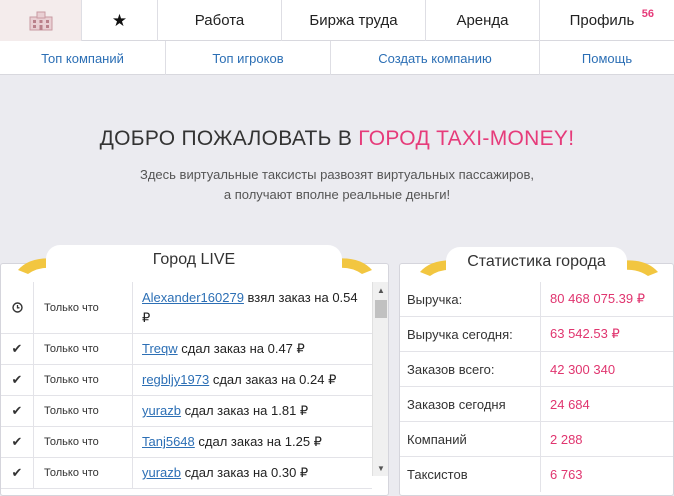 This screenshot has width=674, height=496. I want to click on live-feed-row: ✔ Только что yurazb сдал заказ на 0.30 ₽, so click(186, 473).